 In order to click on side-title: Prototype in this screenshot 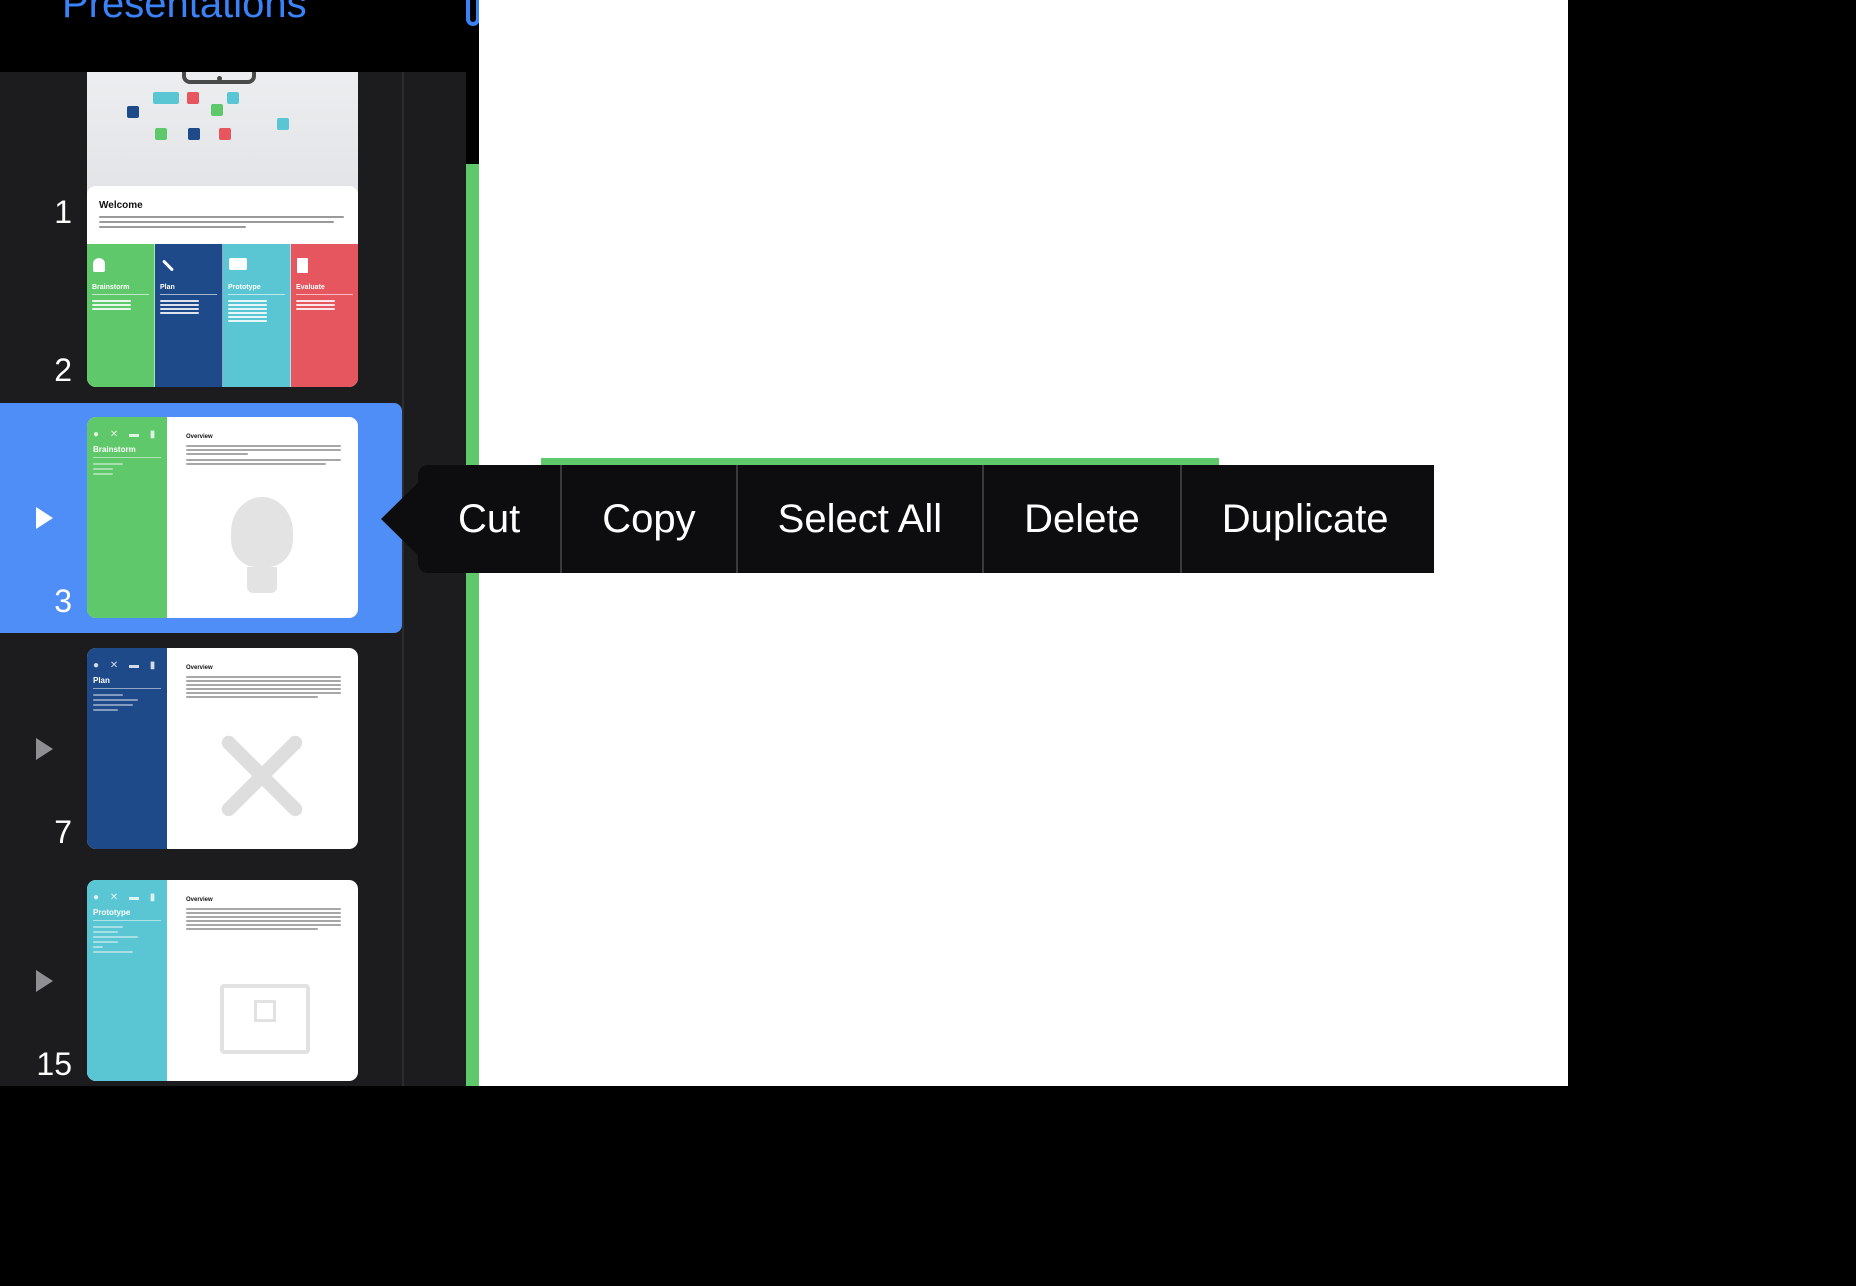, I will do `click(112, 912)`.